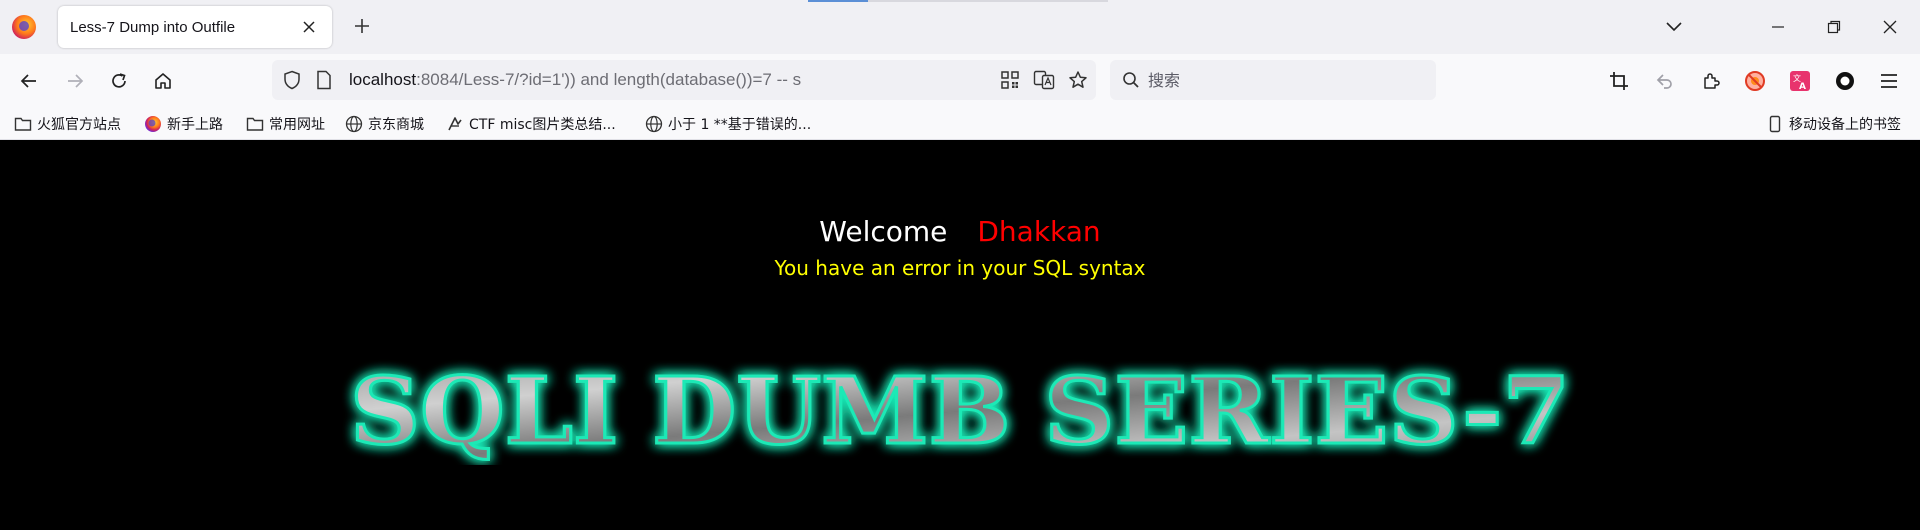 This screenshot has height=530, width=1920. I want to click on new-tab-button, so click(362, 27).